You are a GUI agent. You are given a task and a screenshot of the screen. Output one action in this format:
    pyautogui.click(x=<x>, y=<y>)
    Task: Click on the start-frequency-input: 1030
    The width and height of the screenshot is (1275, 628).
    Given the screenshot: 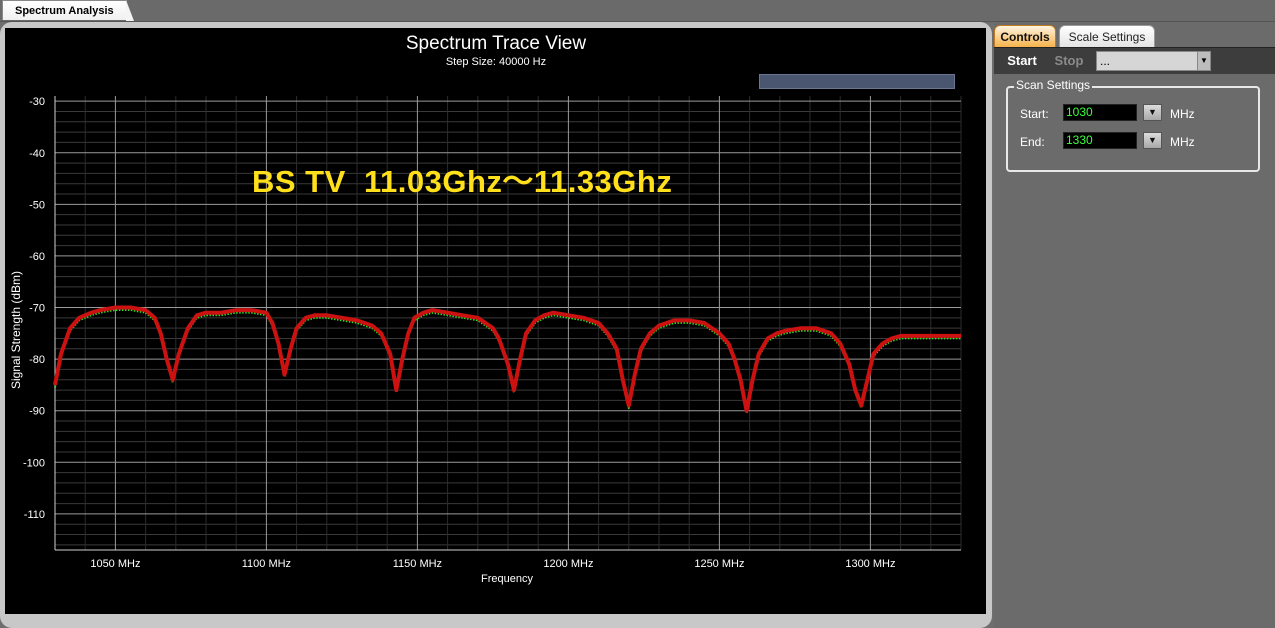 What is the action you would take?
    pyautogui.click(x=1100, y=112)
    